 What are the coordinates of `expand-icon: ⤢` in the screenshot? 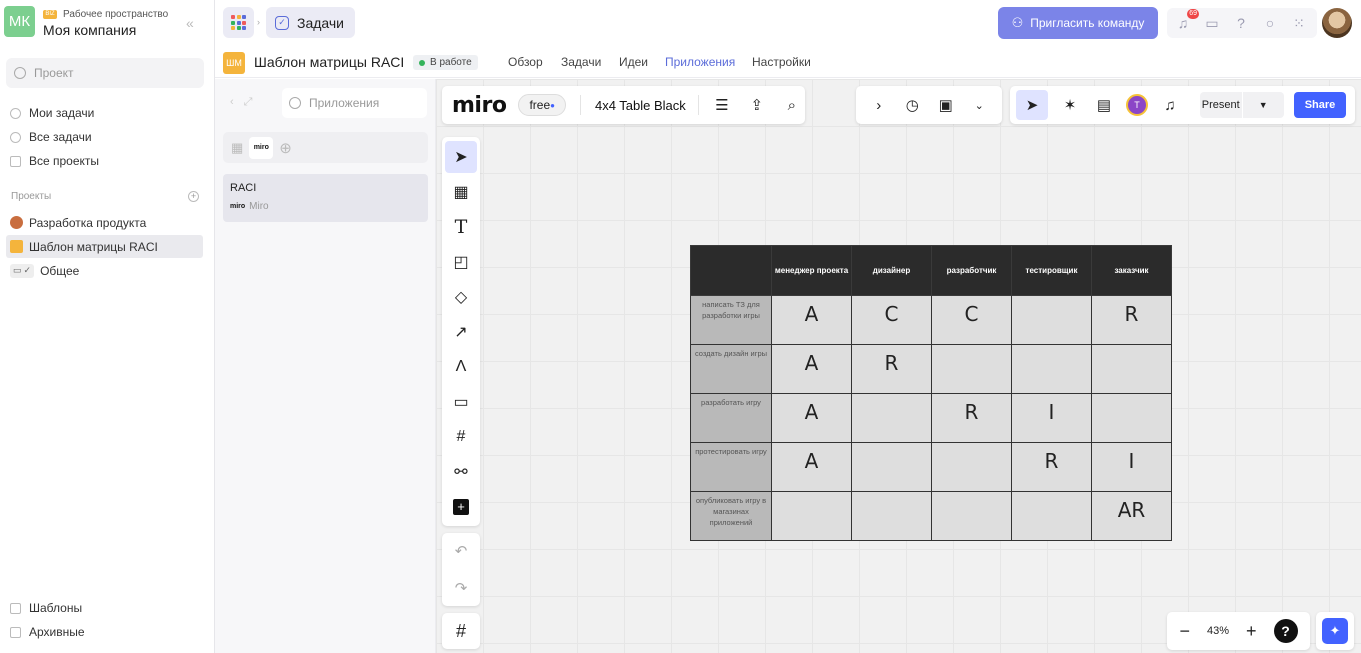 It's located at (248, 102).